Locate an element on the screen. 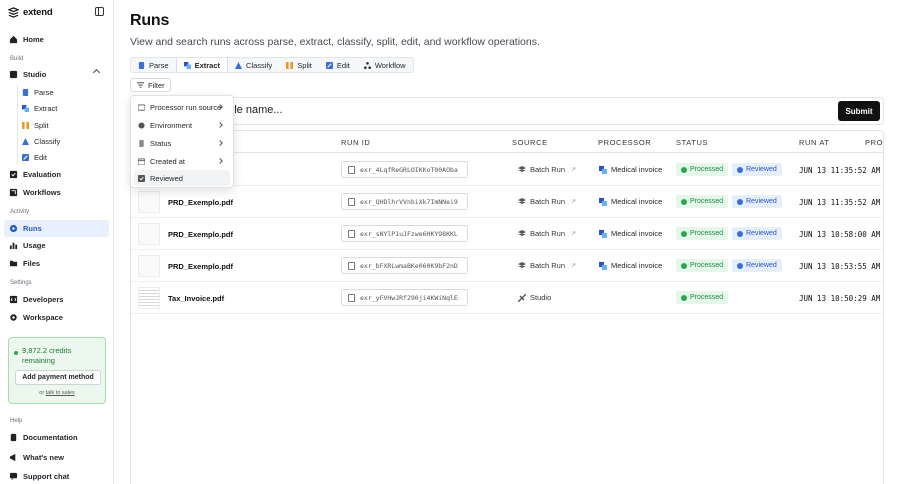  sidebar-item-home: Home is located at coordinates (56, 39).